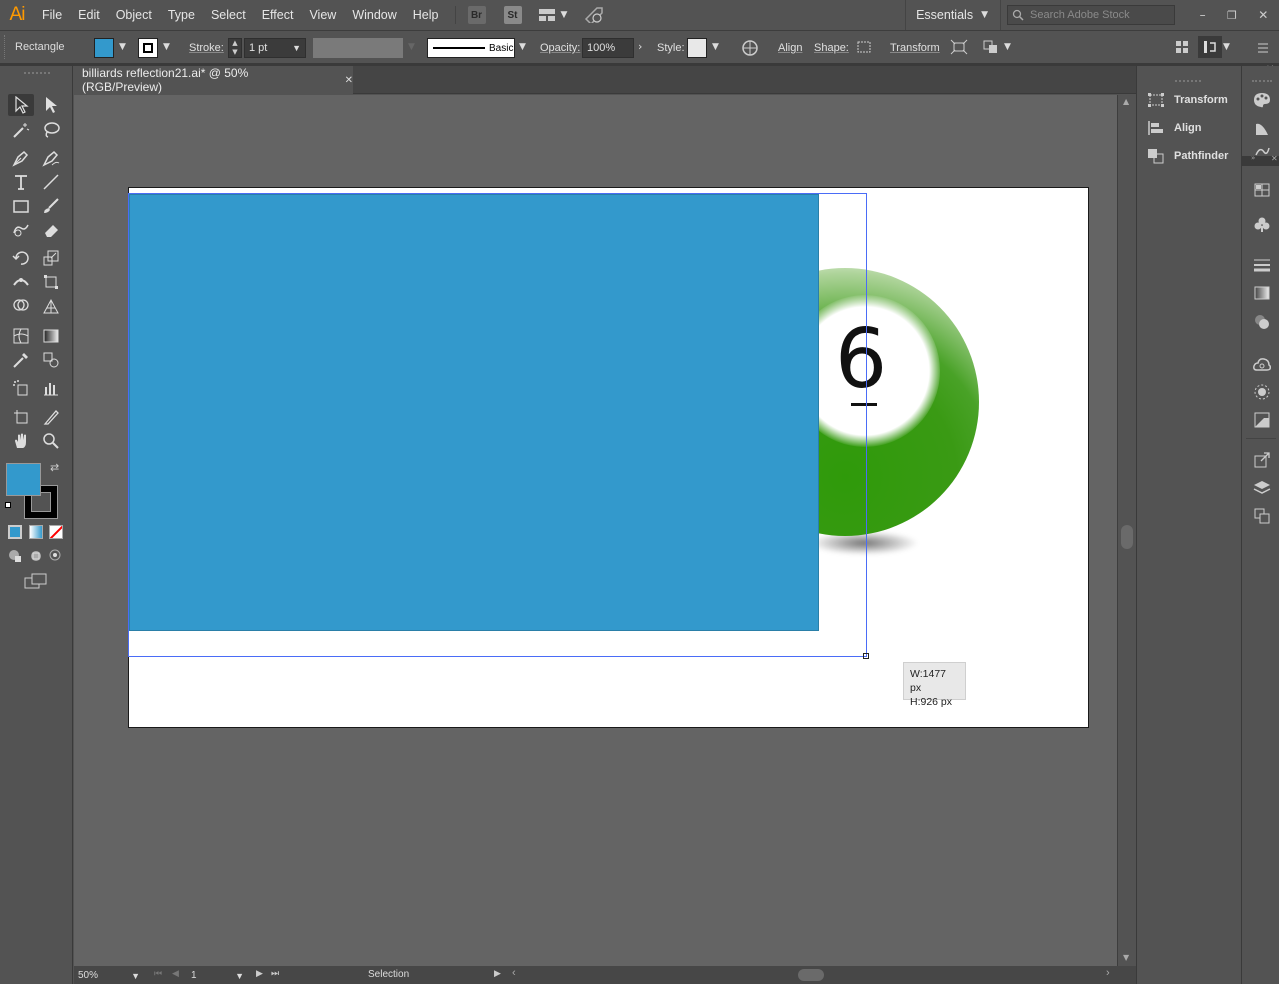 Image resolution: width=1279 pixels, height=984 pixels. I want to click on brush-dropdown: ▼, so click(522, 47).